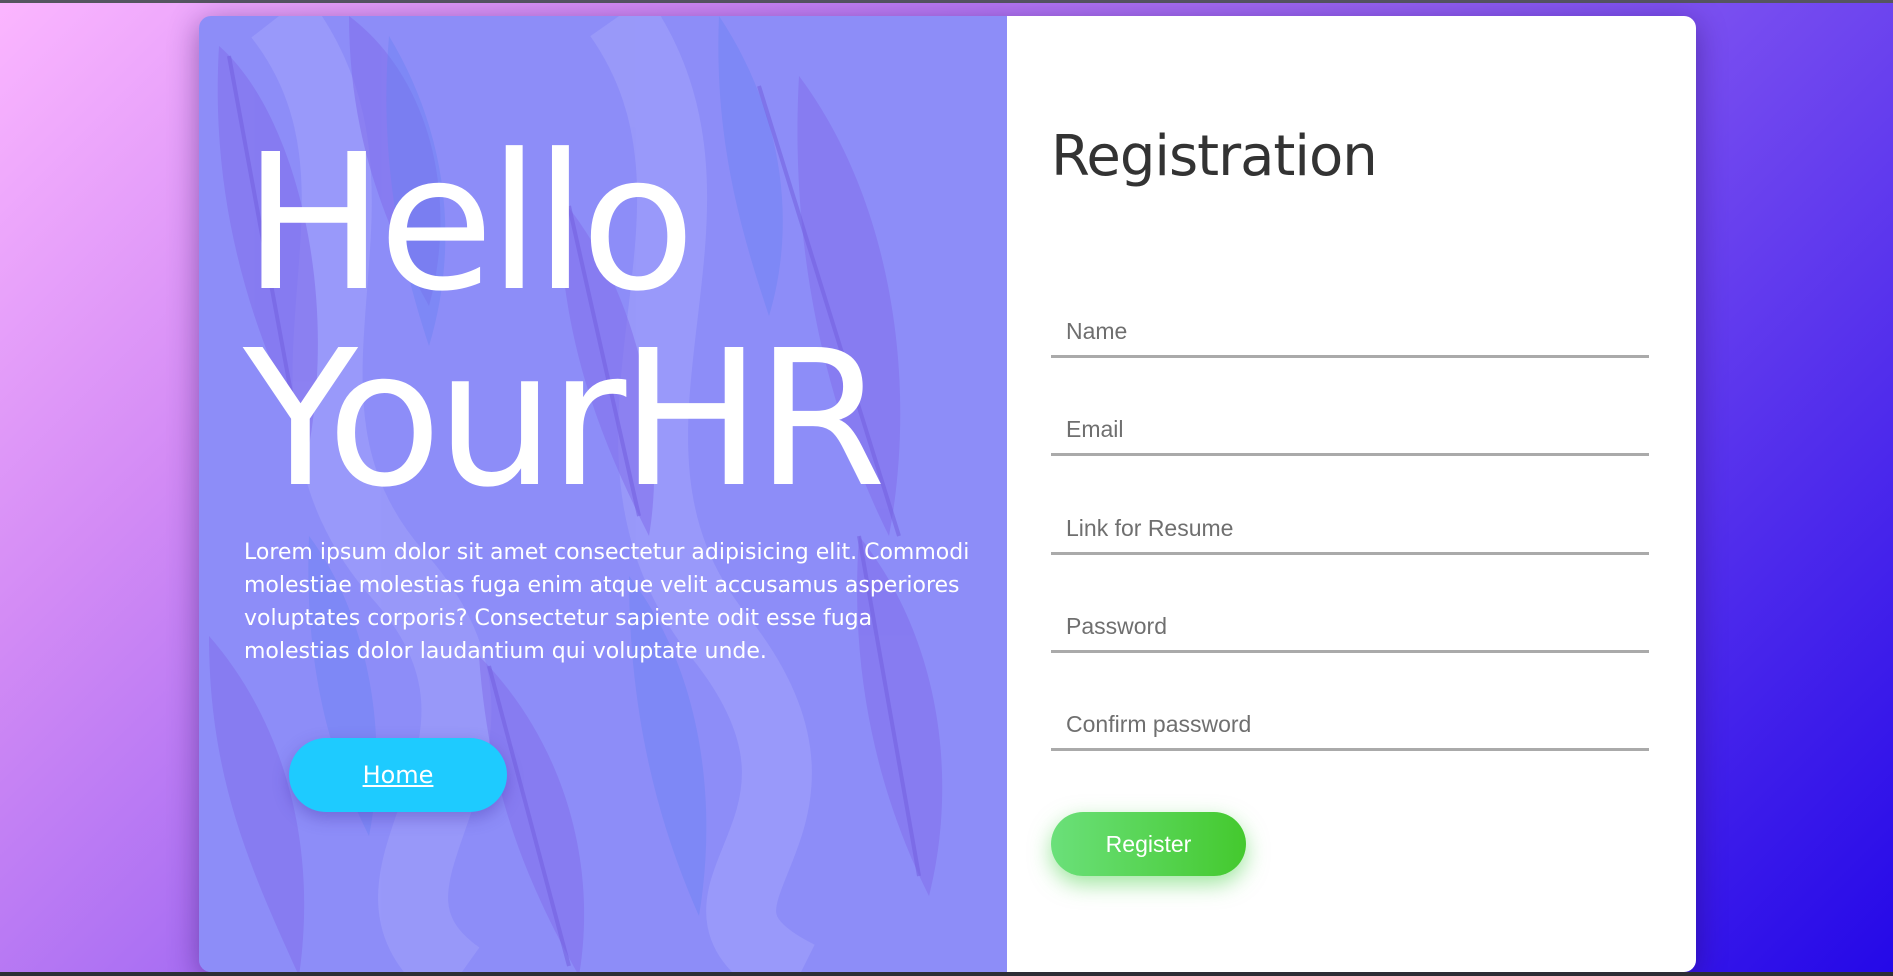  Describe the element at coordinates (1350, 628) in the screenshot. I see `password-field` at that location.